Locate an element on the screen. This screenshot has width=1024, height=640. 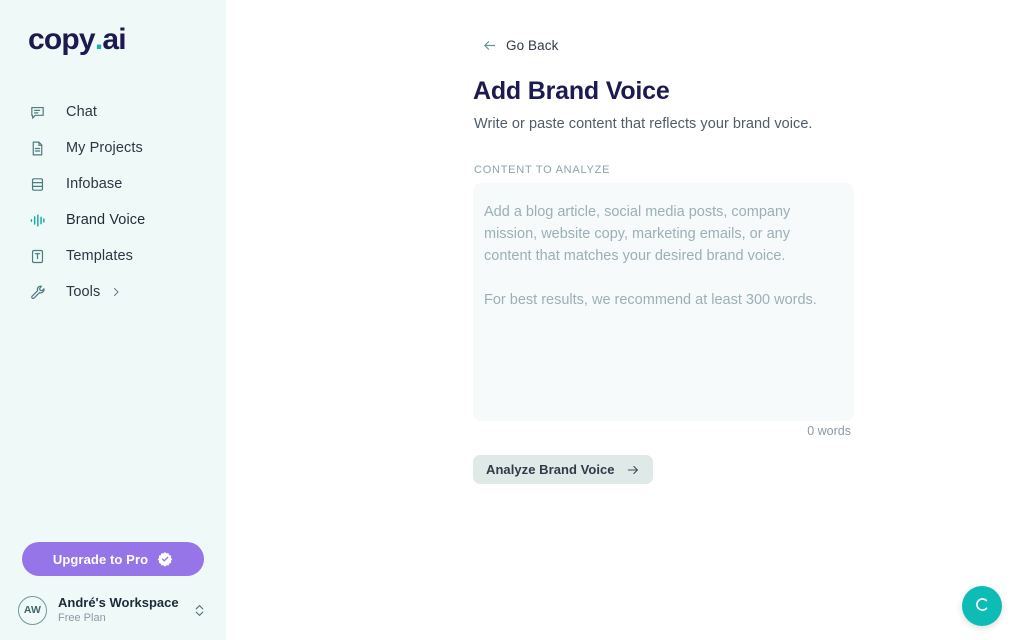
word-count: 0 words is located at coordinates (829, 431).